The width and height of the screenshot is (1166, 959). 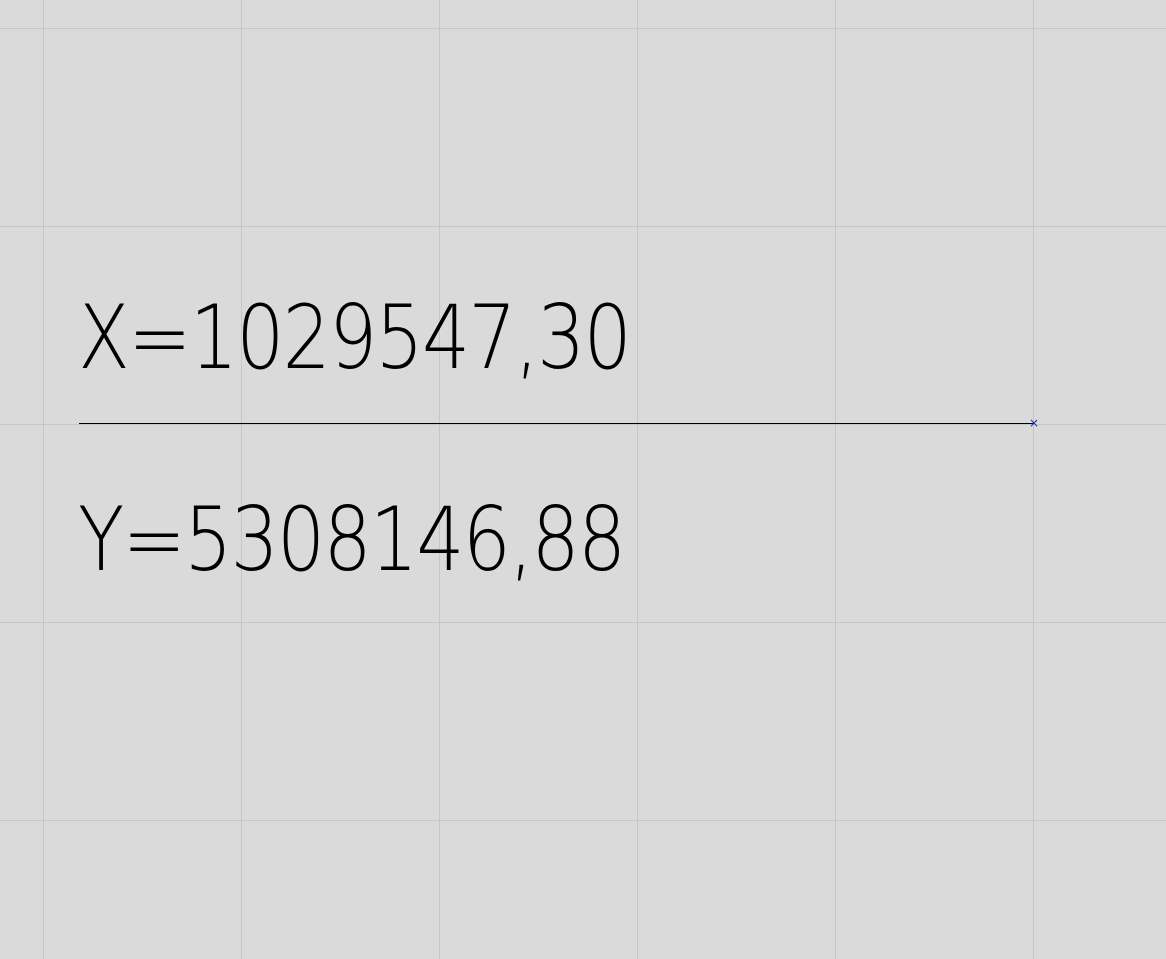 I want to click on leader-line, so click(x=556, y=423).